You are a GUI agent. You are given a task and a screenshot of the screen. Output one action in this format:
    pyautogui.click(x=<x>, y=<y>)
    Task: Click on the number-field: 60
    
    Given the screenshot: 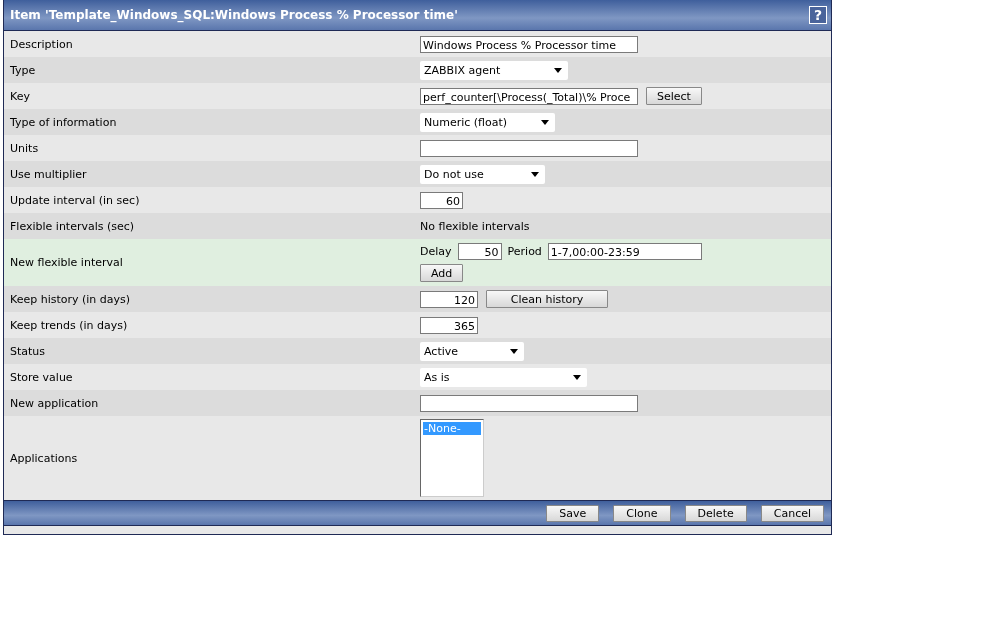 What is the action you would take?
    pyautogui.click(x=441, y=200)
    